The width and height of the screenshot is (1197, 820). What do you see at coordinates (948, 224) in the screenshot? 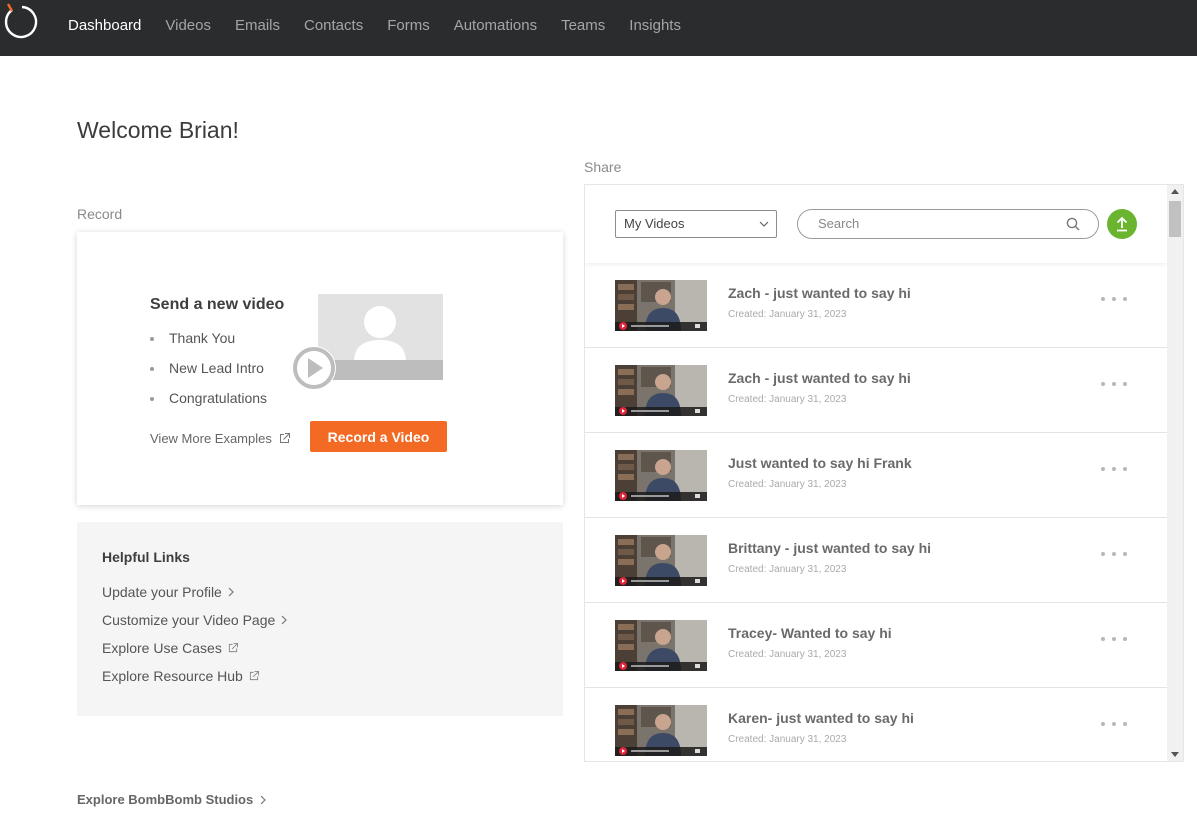
I see `video-search-input: Search` at bounding box center [948, 224].